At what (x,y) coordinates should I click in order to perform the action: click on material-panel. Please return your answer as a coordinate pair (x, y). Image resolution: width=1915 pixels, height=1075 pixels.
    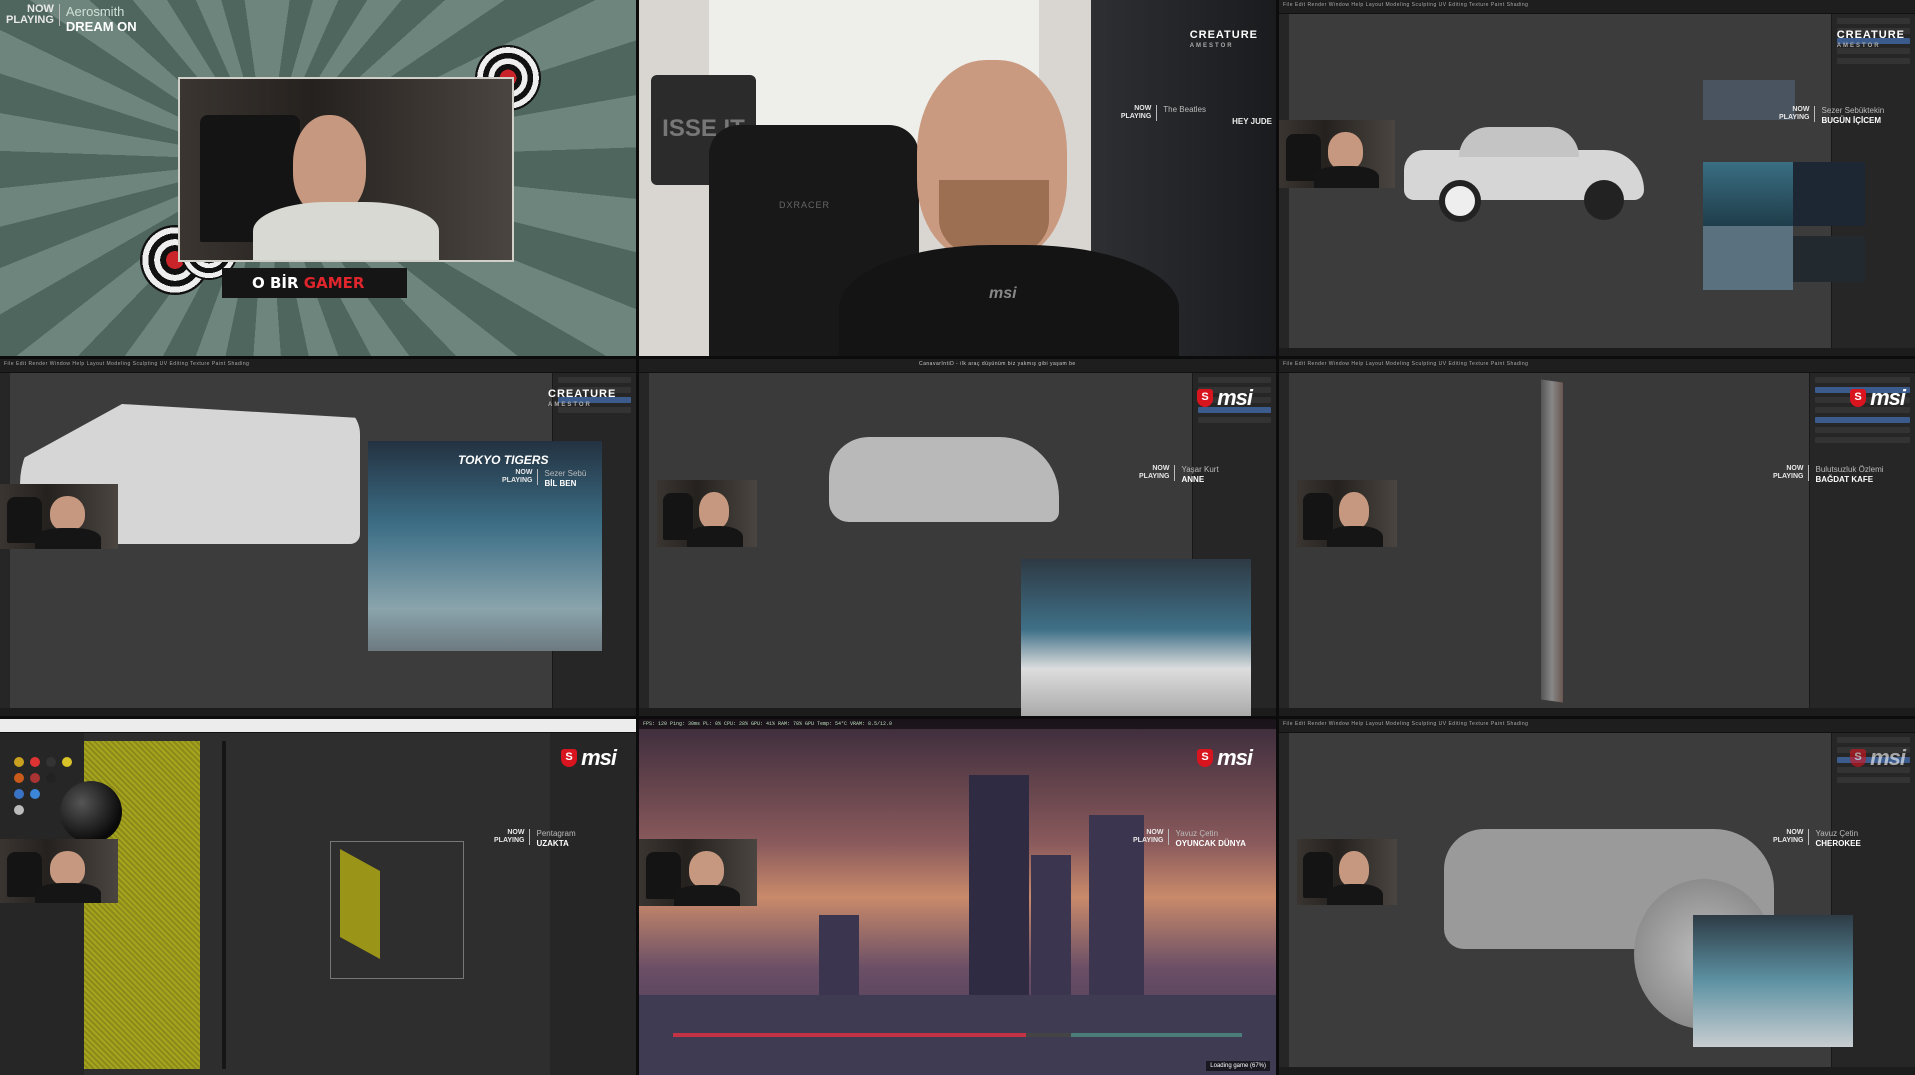
    Looking at the image, I should click on (42, 904).